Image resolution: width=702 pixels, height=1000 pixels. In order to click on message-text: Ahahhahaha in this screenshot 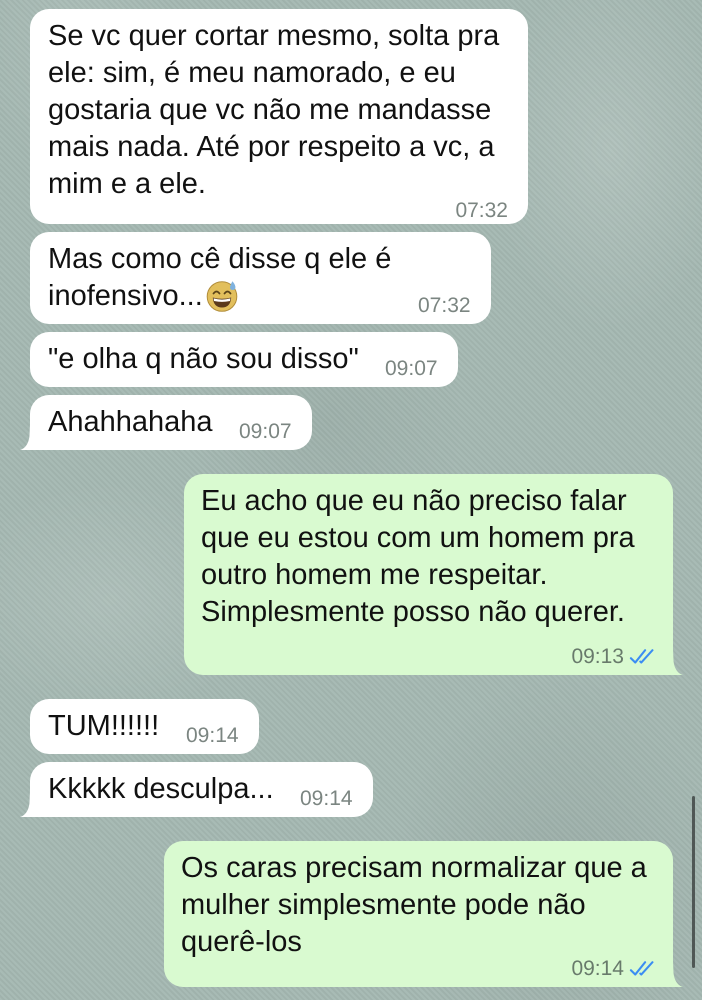, I will do `click(130, 422)`.